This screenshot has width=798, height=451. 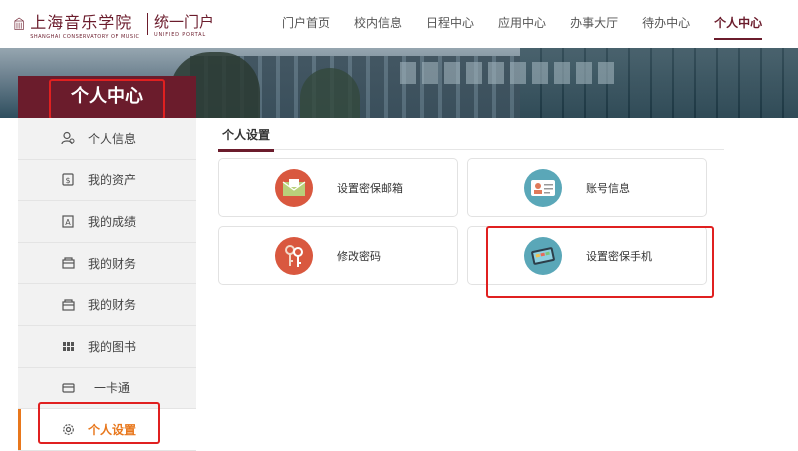 What do you see at coordinates (85, 36) in the screenshot?
I see `school-name-en: SHANGHAI CONSERVATORY OF MUSIC` at bounding box center [85, 36].